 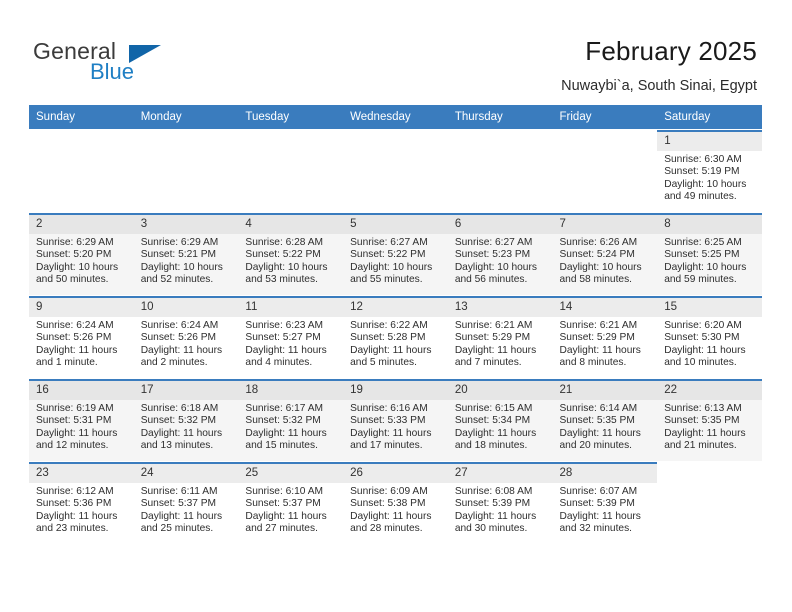 I want to click on day-number: 25, so click(x=291, y=473).